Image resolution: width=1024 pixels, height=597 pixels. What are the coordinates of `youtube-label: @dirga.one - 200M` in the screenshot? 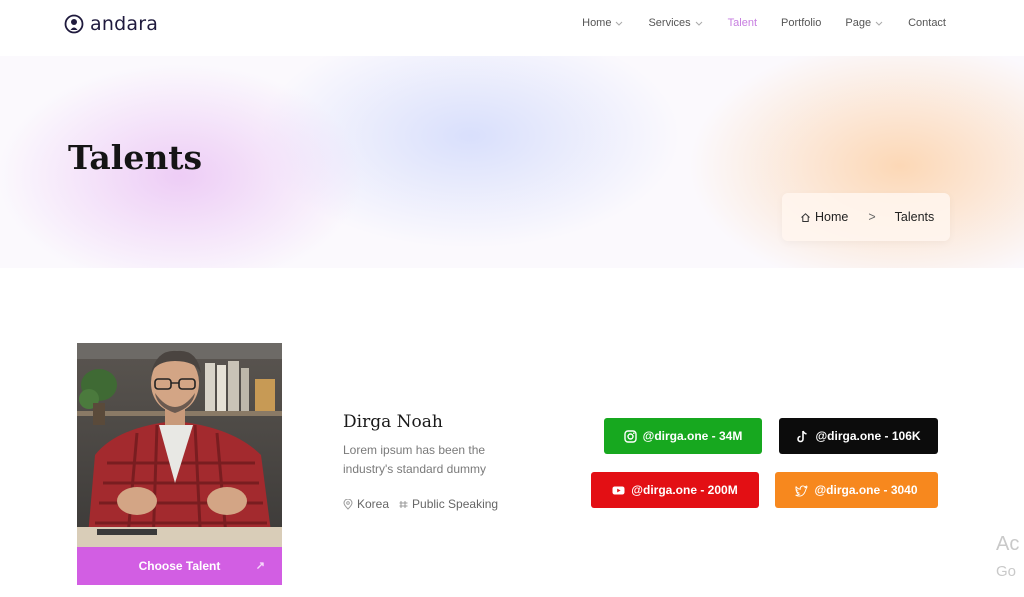 It's located at (684, 490).